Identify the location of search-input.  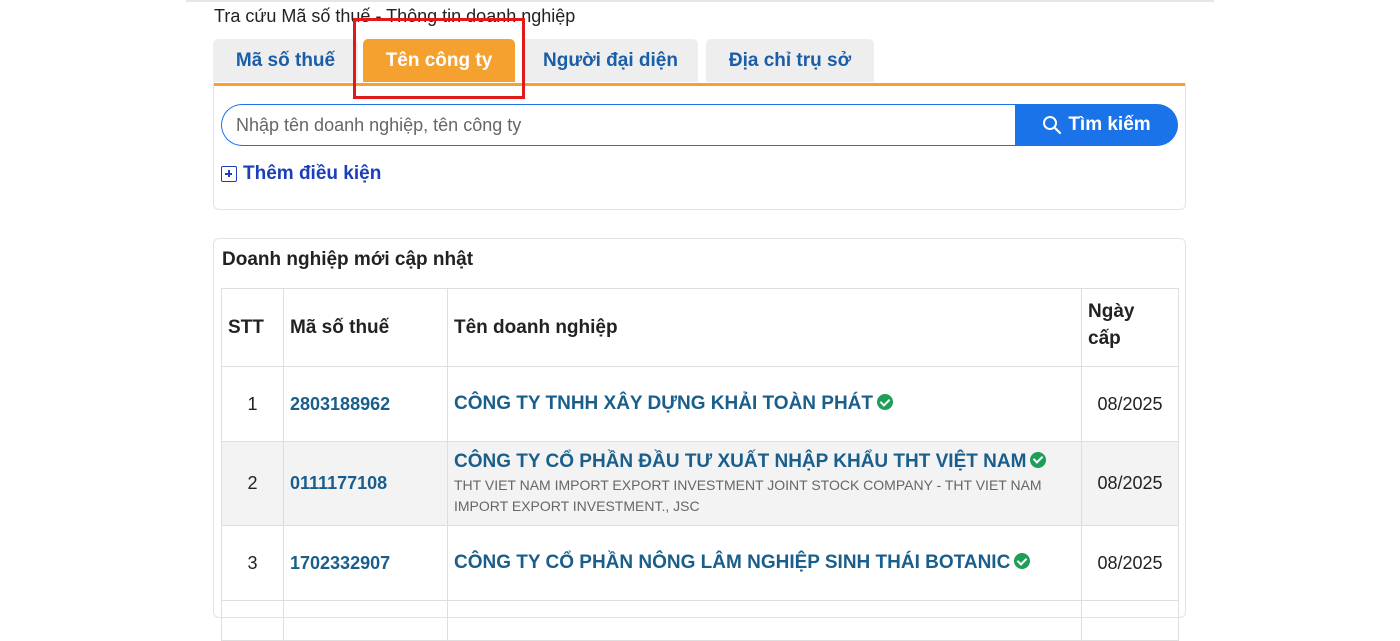
(621, 125).